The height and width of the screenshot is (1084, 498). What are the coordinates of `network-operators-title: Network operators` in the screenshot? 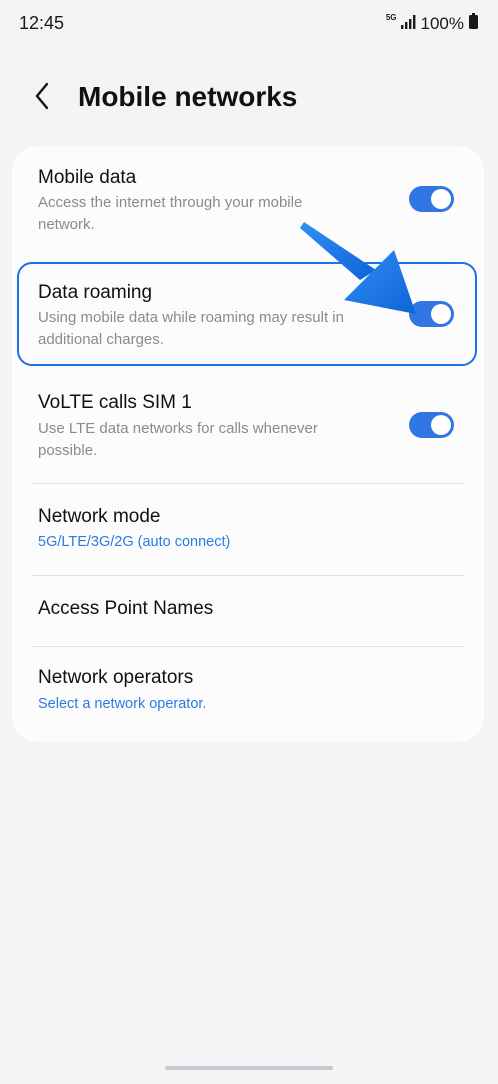 It's located at (116, 677).